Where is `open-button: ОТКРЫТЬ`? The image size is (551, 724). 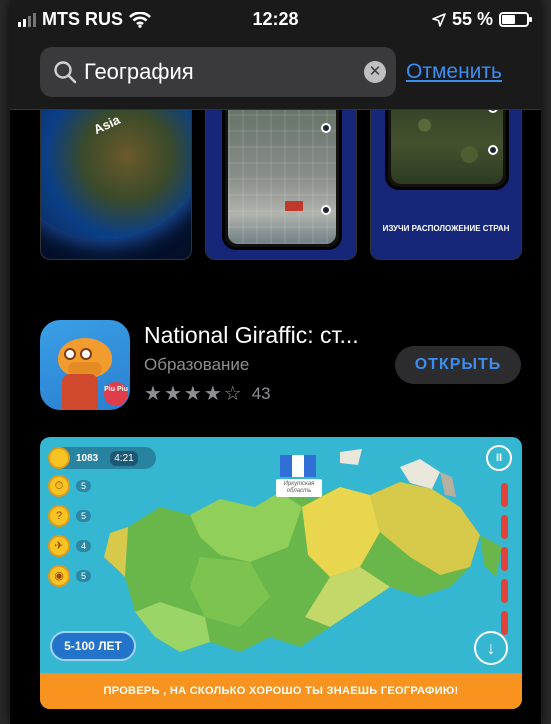 open-button: ОТКРЫТЬ is located at coordinates (458, 365).